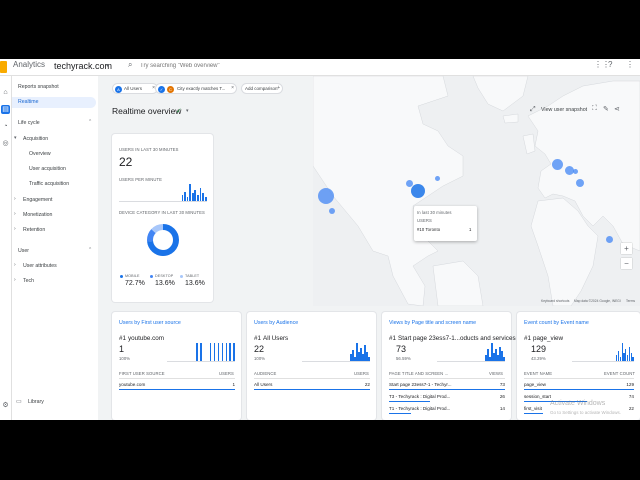  Describe the element at coordinates (15, 138) in the screenshot. I see `expand-less-icon: ▾` at that location.